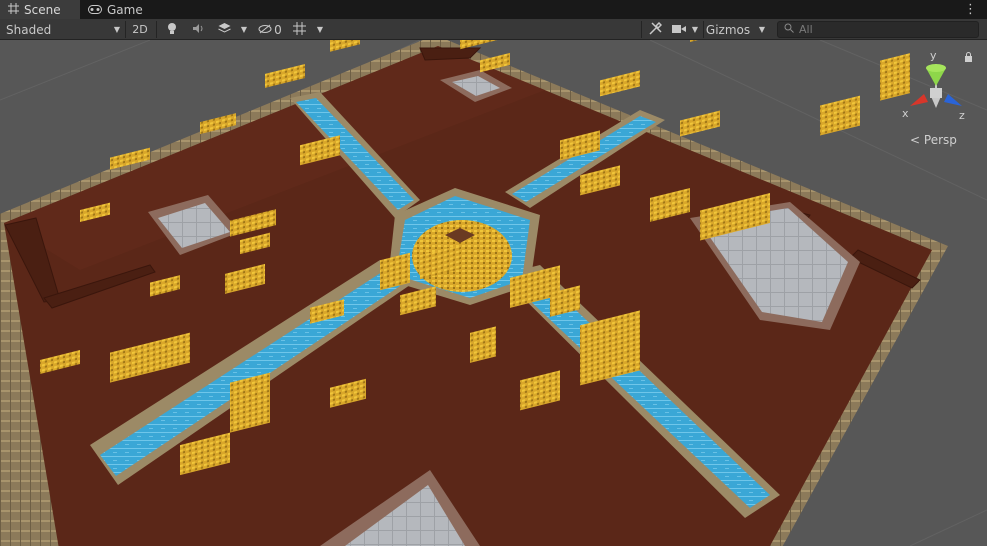 The width and height of the screenshot is (987, 546). I want to click on tools-button, so click(655, 29).